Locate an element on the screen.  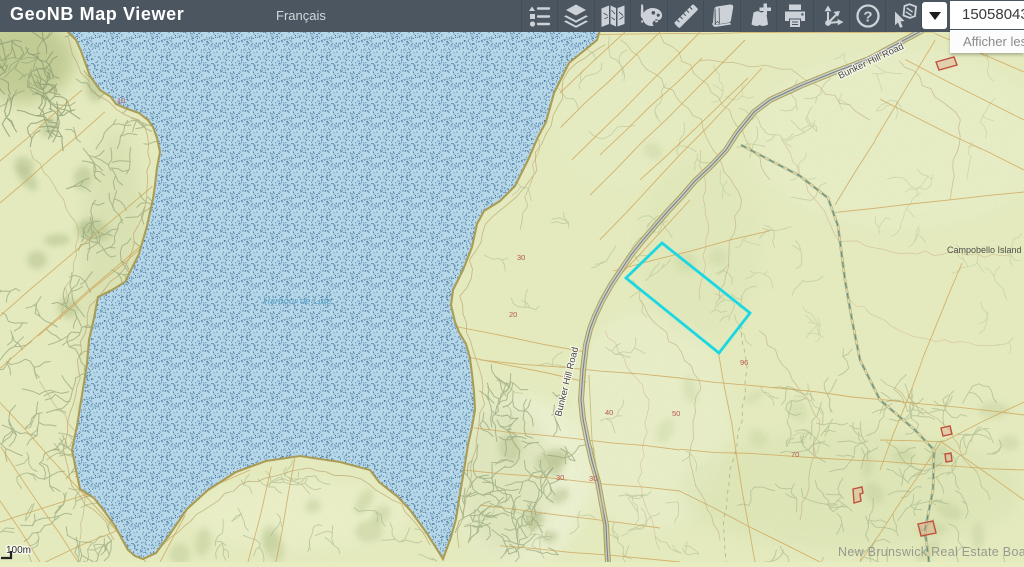
svg-text: 50 is located at coordinates (676, 413).